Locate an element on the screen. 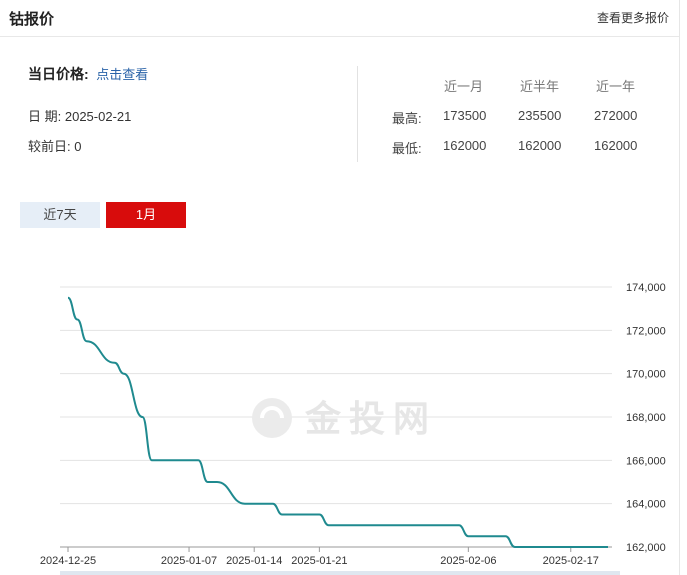 The height and width of the screenshot is (575, 687). x-tick-label: 2025-02-06 is located at coordinates (468, 561).